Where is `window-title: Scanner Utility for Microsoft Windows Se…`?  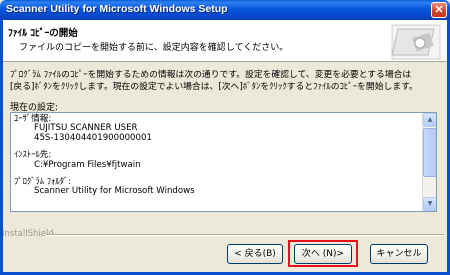
window-title: Scanner Utility for Microsoft Windows Se… is located at coordinates (117, 9).